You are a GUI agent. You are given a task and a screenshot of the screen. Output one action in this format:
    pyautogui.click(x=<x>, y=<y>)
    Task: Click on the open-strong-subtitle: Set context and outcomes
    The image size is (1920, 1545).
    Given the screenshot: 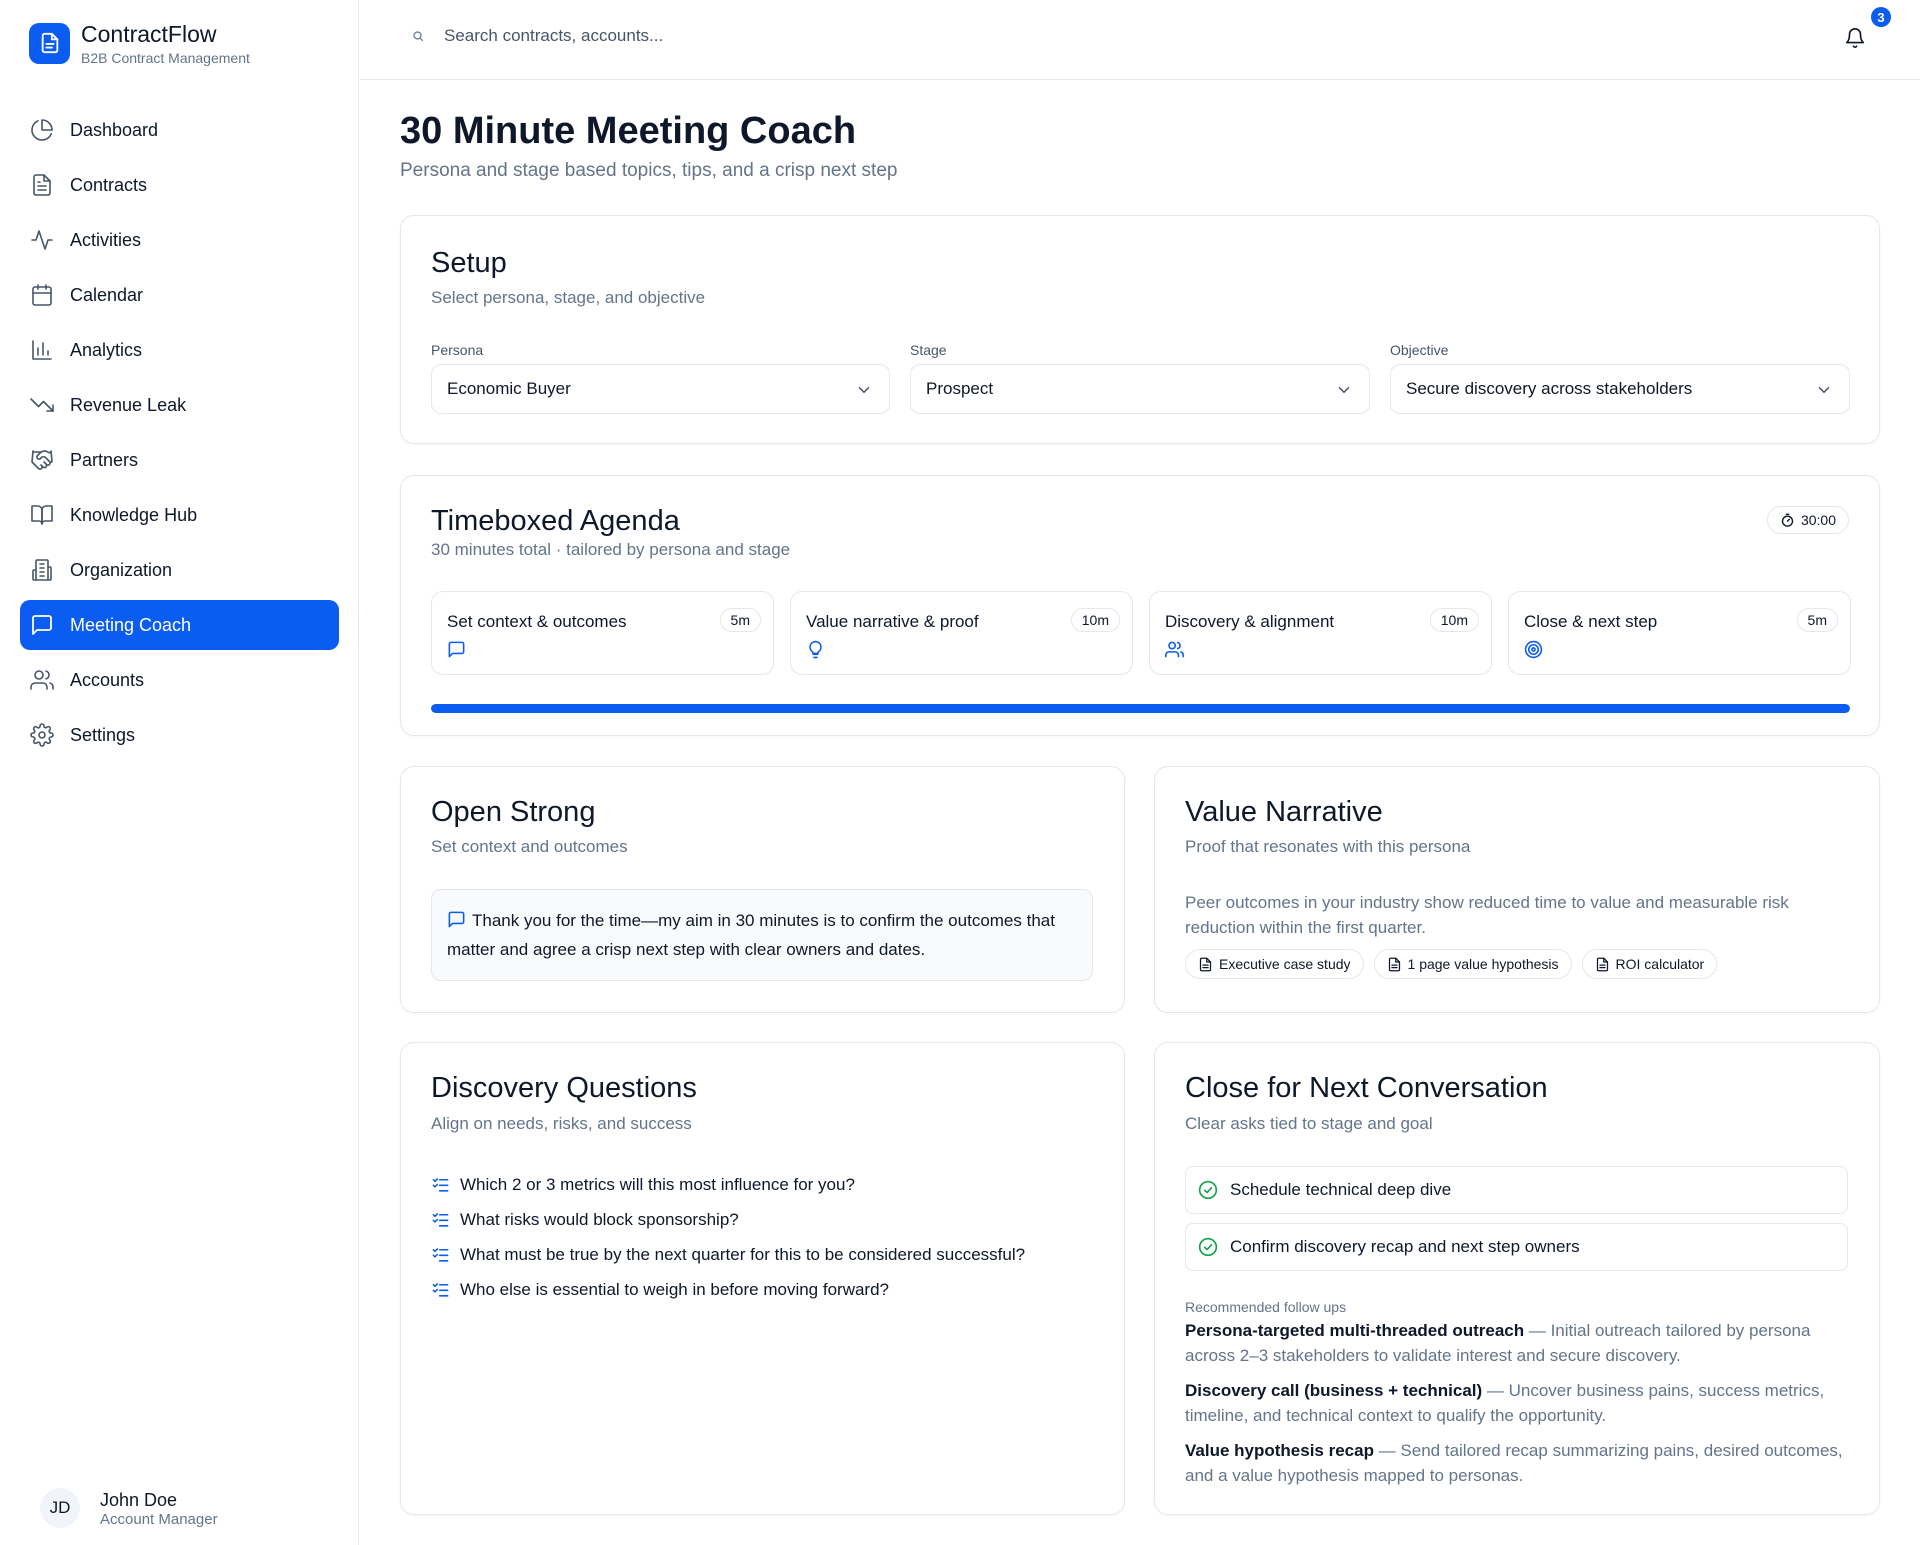 What is the action you would take?
    pyautogui.click(x=529, y=846)
    